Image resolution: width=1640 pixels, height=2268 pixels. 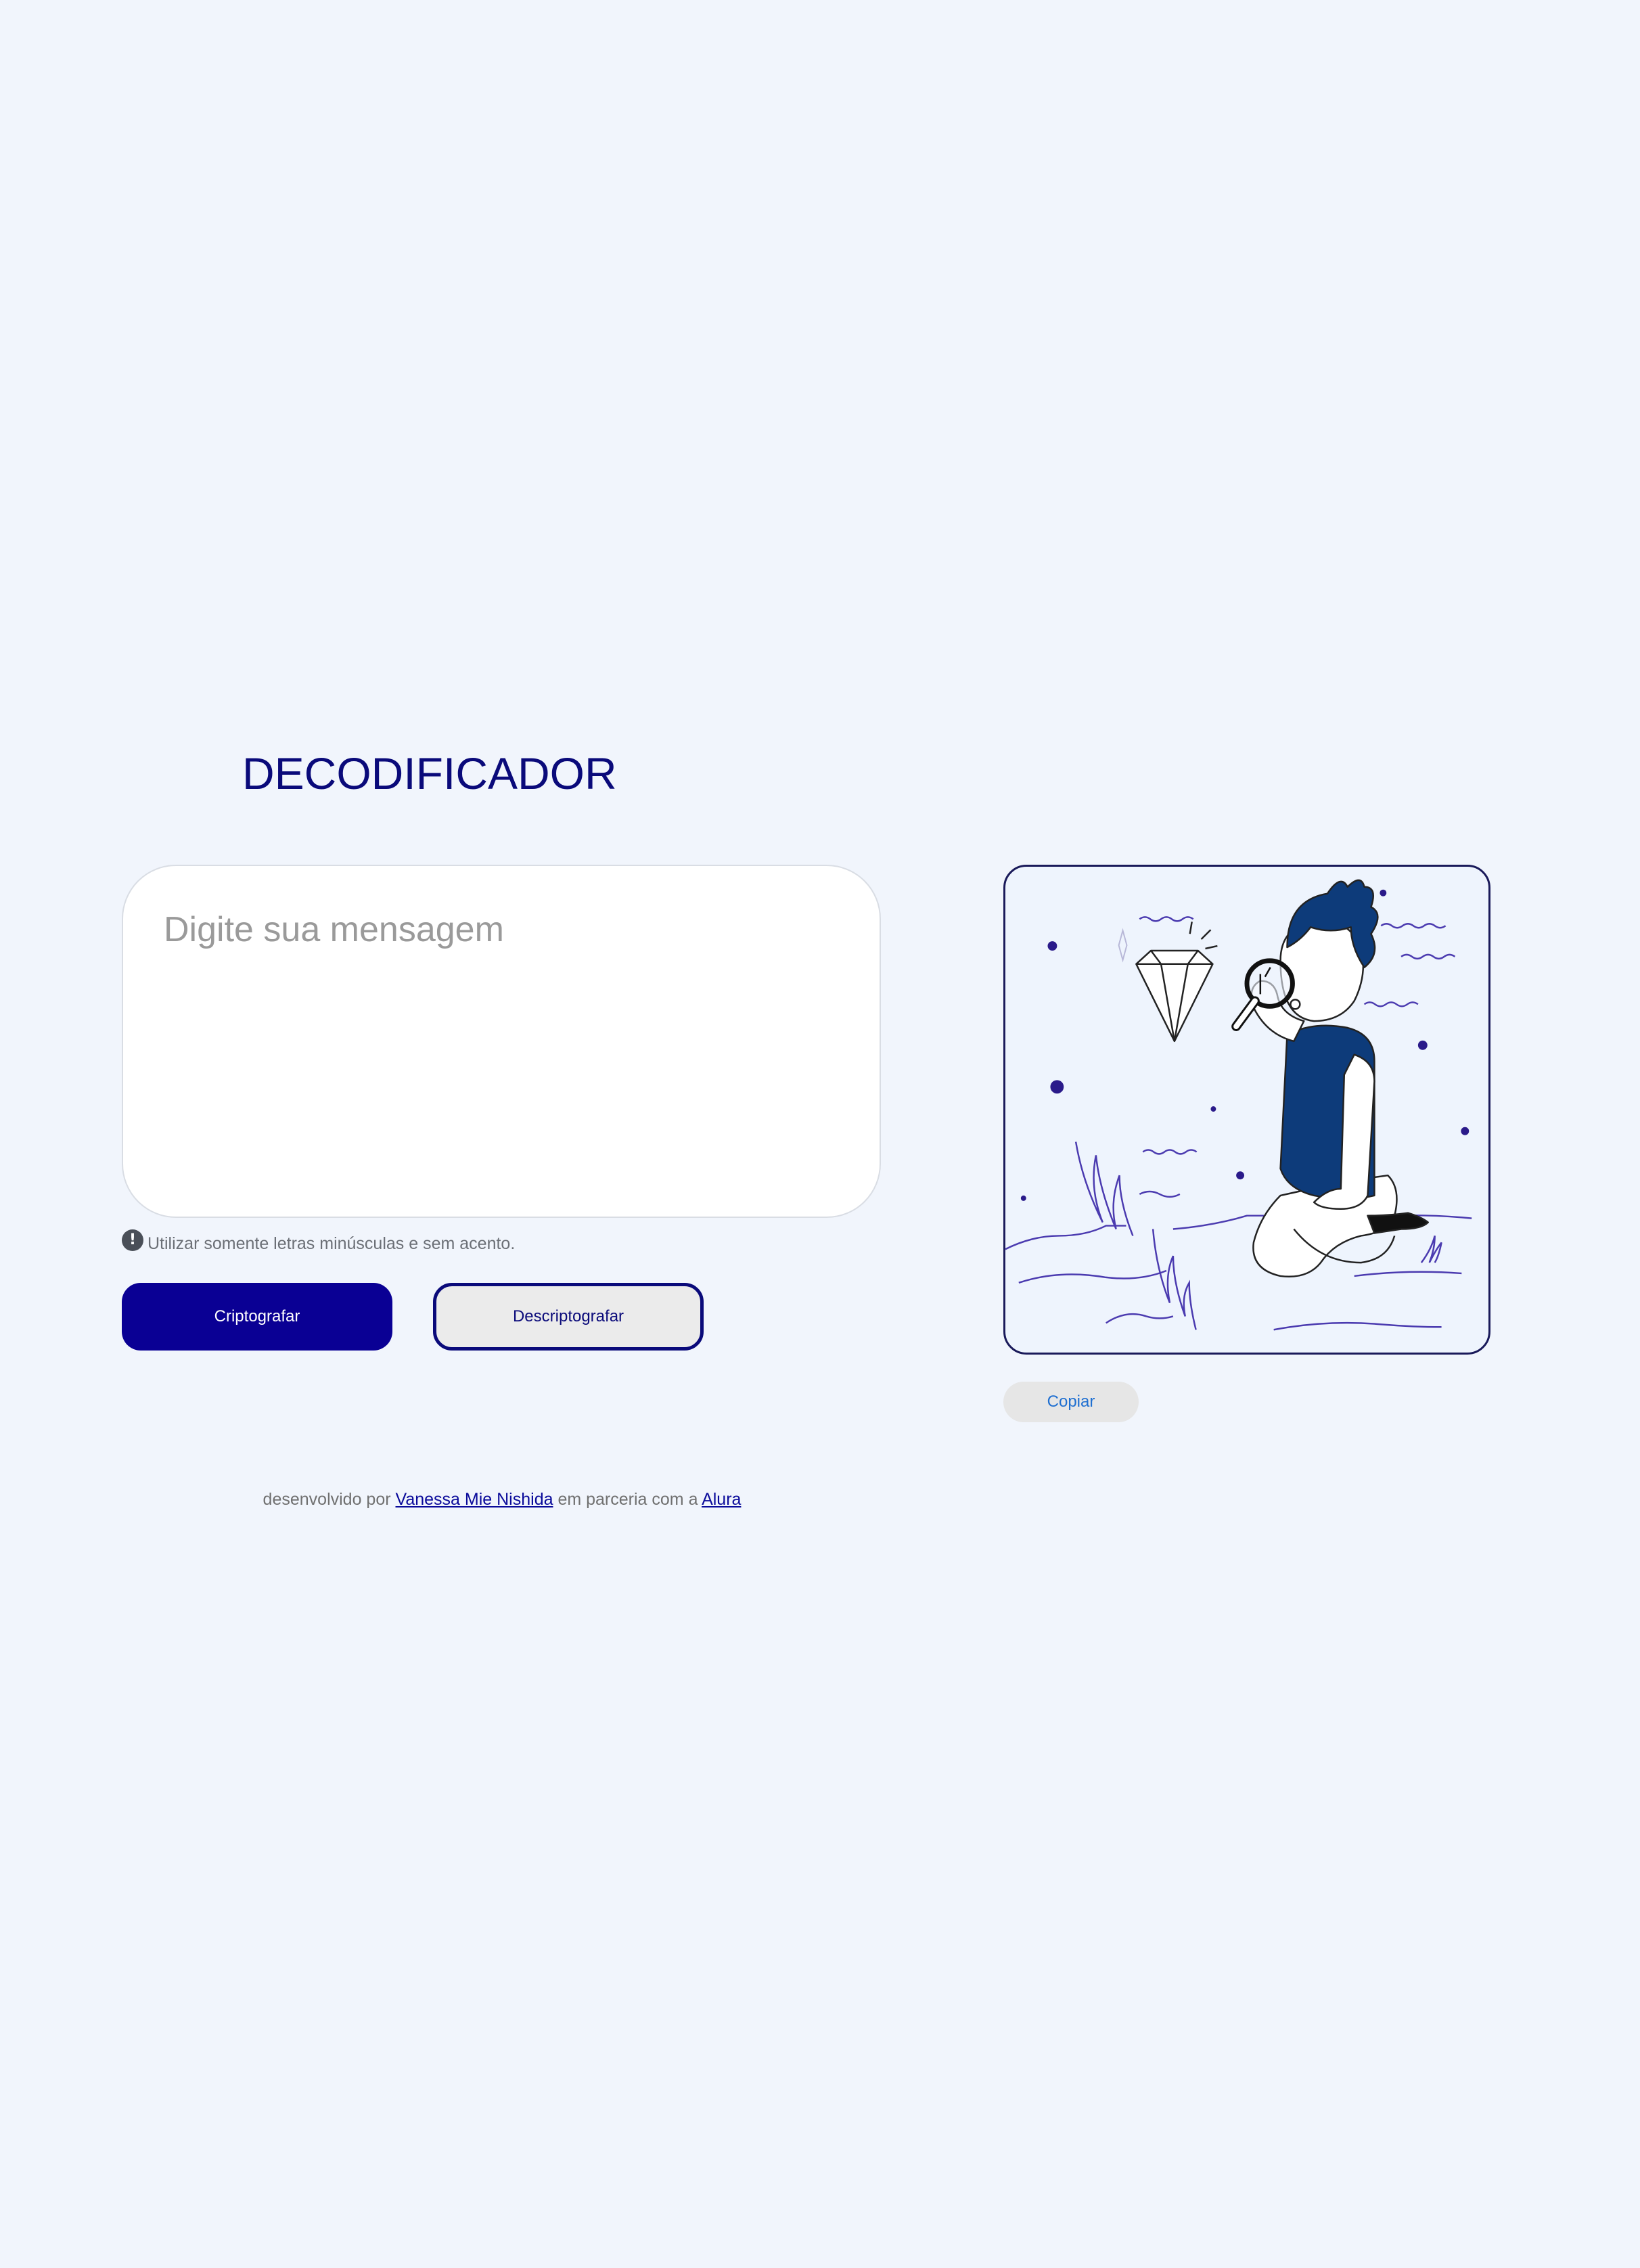 I want to click on copy-button: Copiar, so click(x=1071, y=1402).